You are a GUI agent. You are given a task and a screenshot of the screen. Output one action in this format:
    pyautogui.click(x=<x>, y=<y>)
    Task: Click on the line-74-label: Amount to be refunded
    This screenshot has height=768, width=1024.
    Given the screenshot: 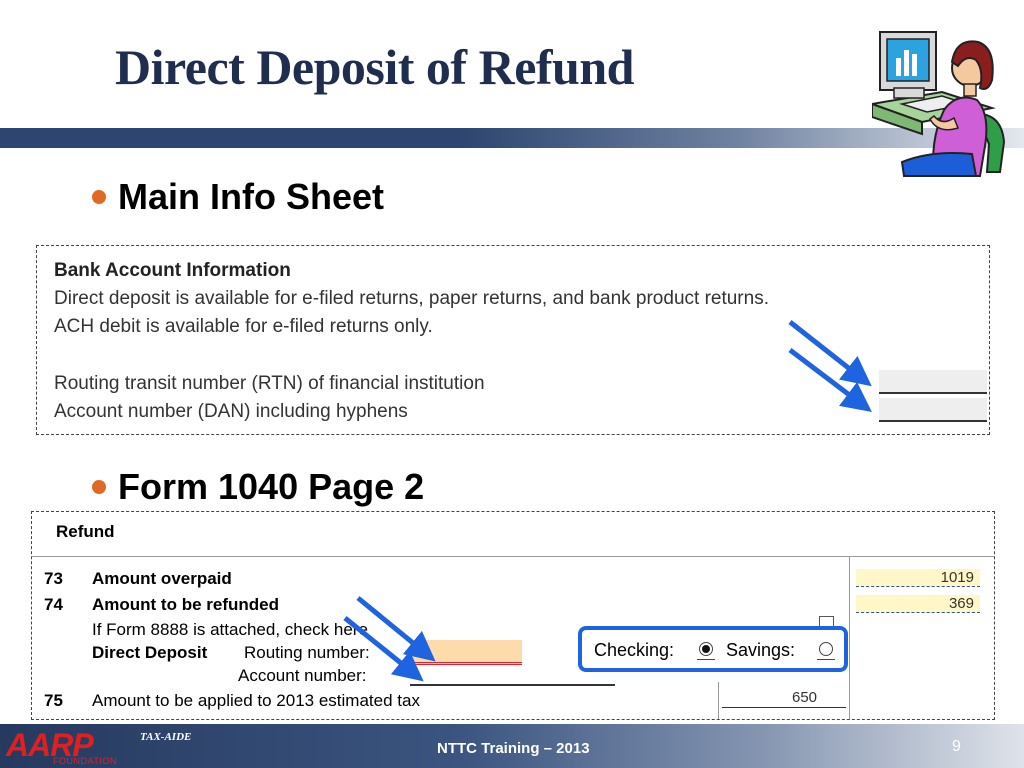 What is the action you would take?
    pyautogui.click(x=185, y=604)
    